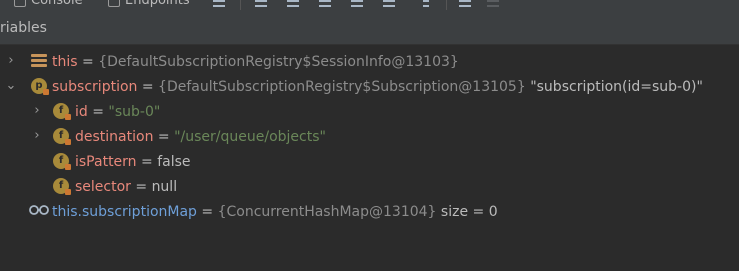 The image size is (739, 271). What do you see at coordinates (325, 4) in the screenshot?
I see `force-step-into-button` at bounding box center [325, 4].